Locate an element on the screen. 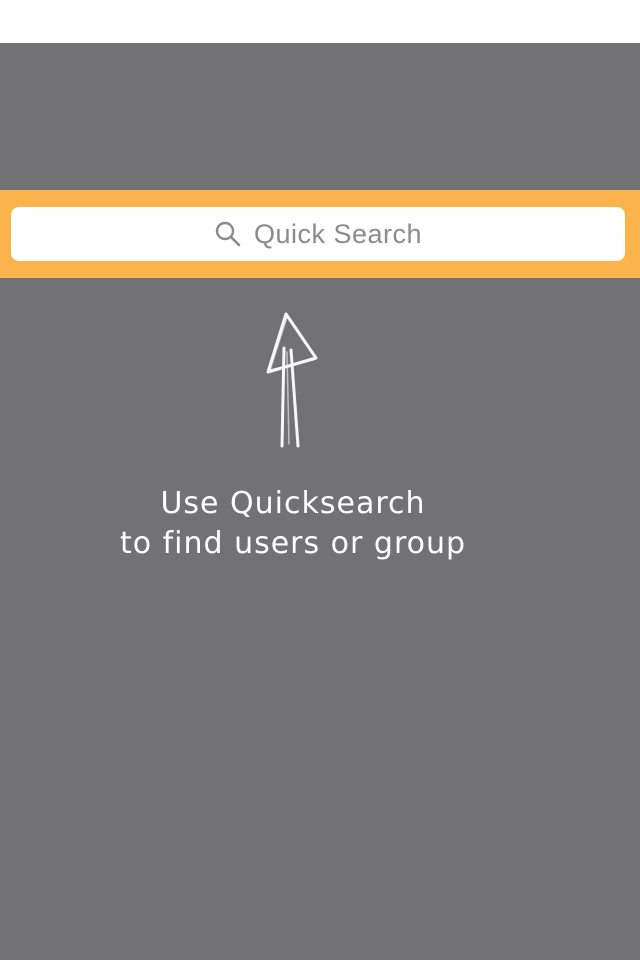 This screenshot has width=640, height=960. hand-drawn-up-arrow-icon is located at coordinates (292, 380).